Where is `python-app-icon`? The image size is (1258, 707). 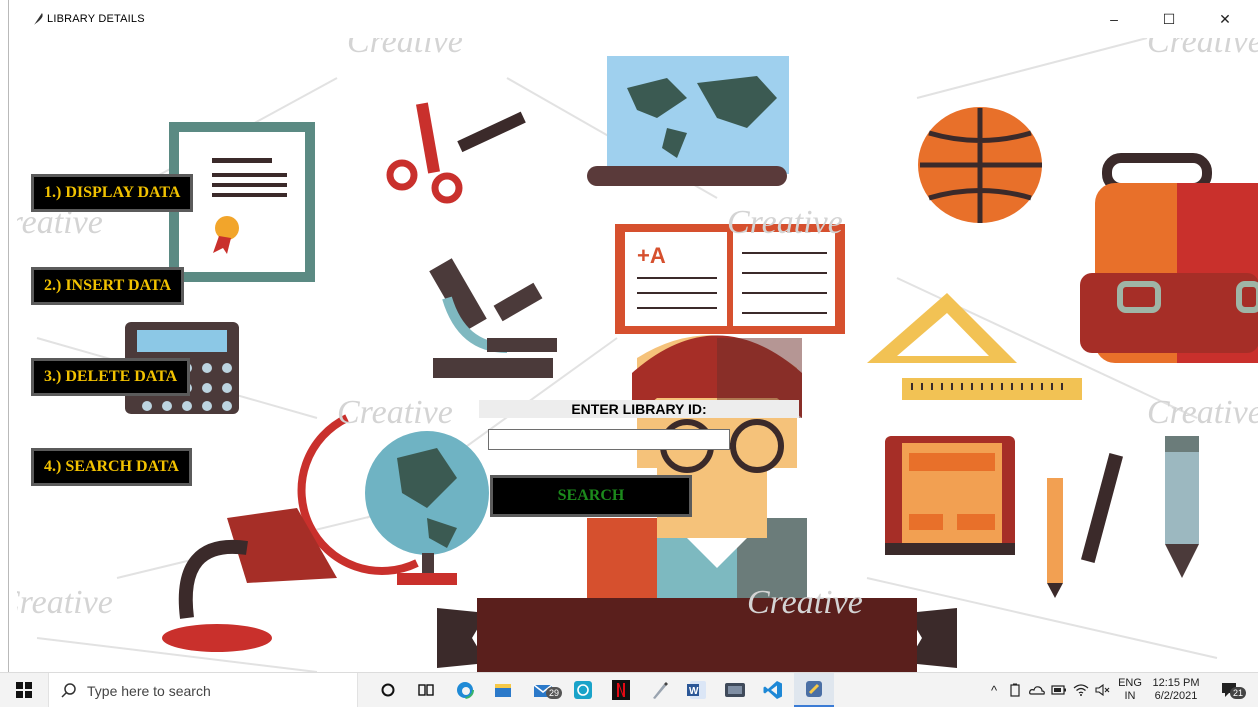 python-app-icon is located at coordinates (814, 690).